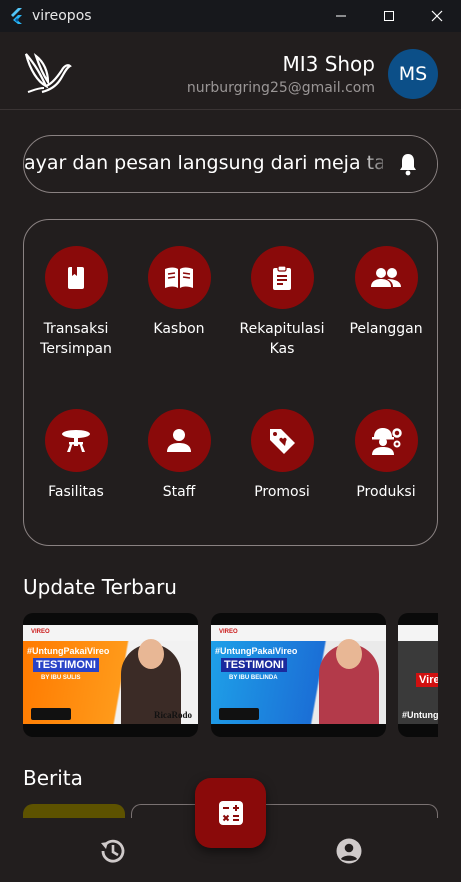 This screenshot has height=882, width=461. Describe the element at coordinates (386, 292) in the screenshot. I see `menu-item-pelanggan: Pelanggan` at that location.